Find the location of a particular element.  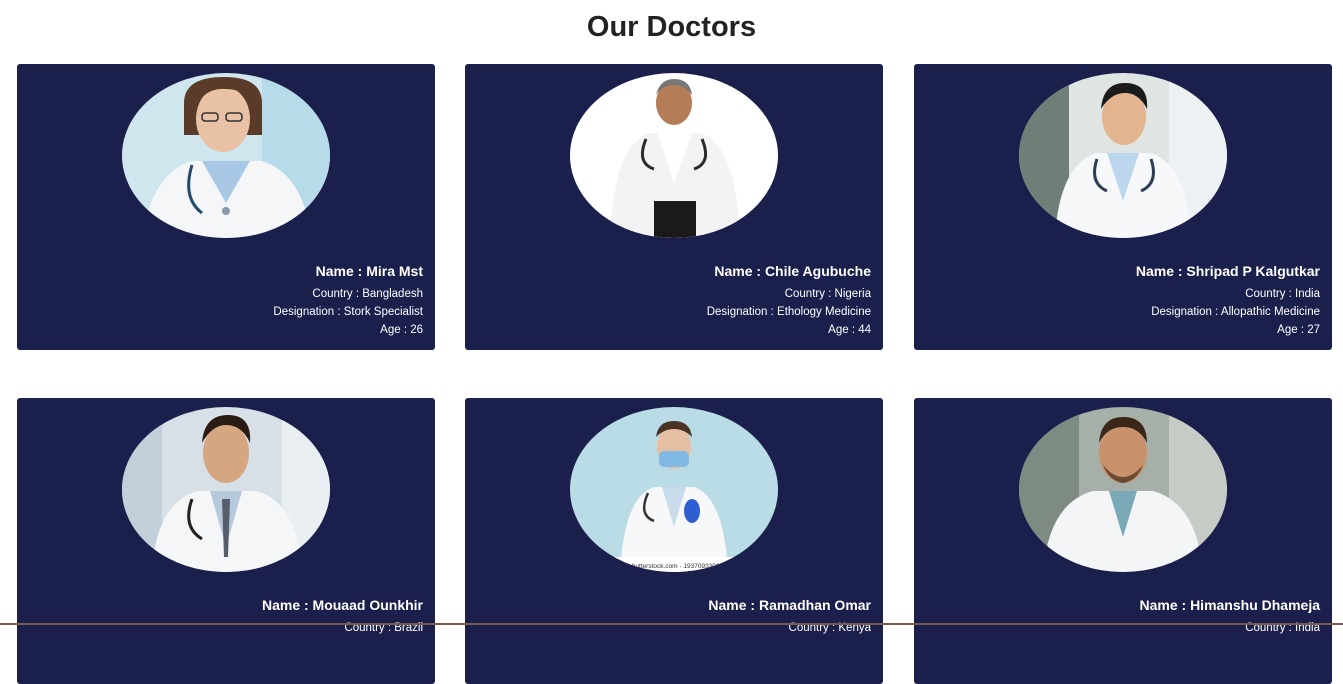

doctor-country: Country : Kenya is located at coordinates (829, 628).